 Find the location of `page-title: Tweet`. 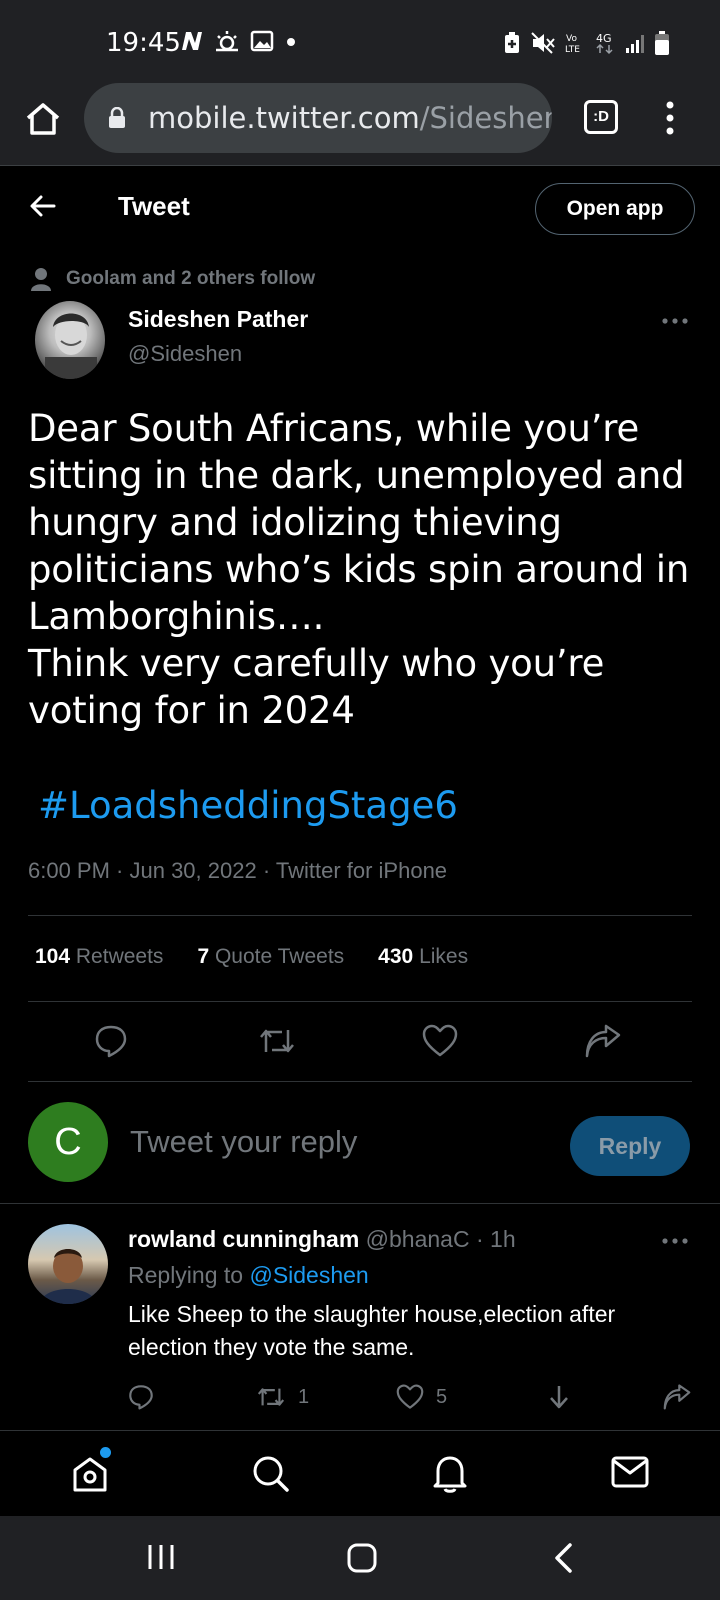

page-title: Tweet is located at coordinates (154, 206).